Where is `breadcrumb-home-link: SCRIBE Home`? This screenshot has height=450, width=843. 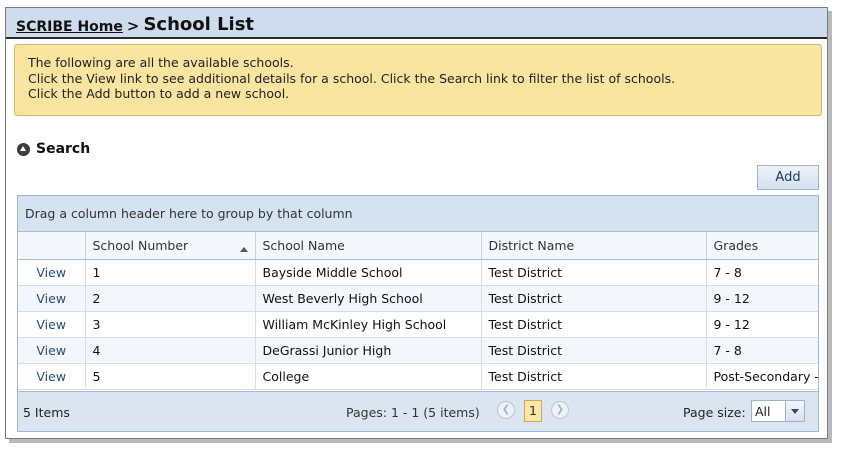 breadcrumb-home-link: SCRIBE Home is located at coordinates (69, 27).